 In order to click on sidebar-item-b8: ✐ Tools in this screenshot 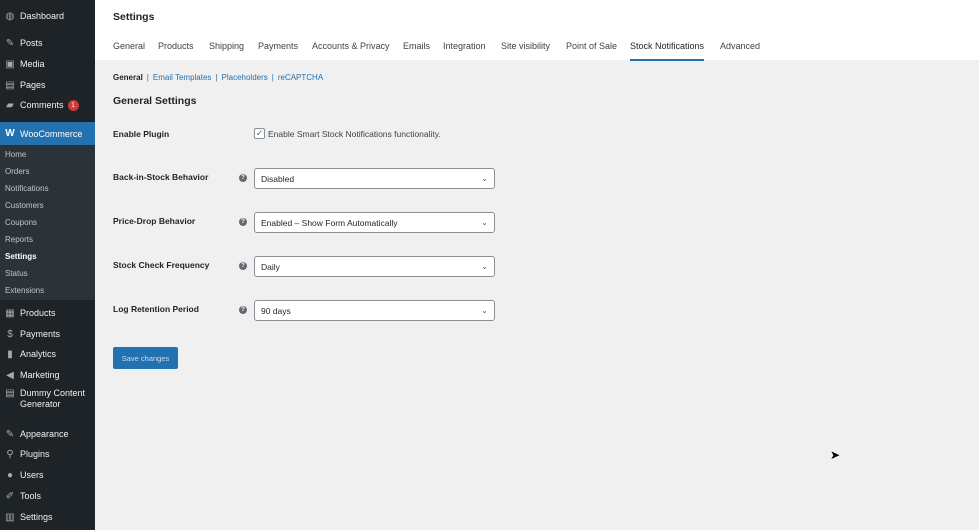, I will do `click(47, 496)`.